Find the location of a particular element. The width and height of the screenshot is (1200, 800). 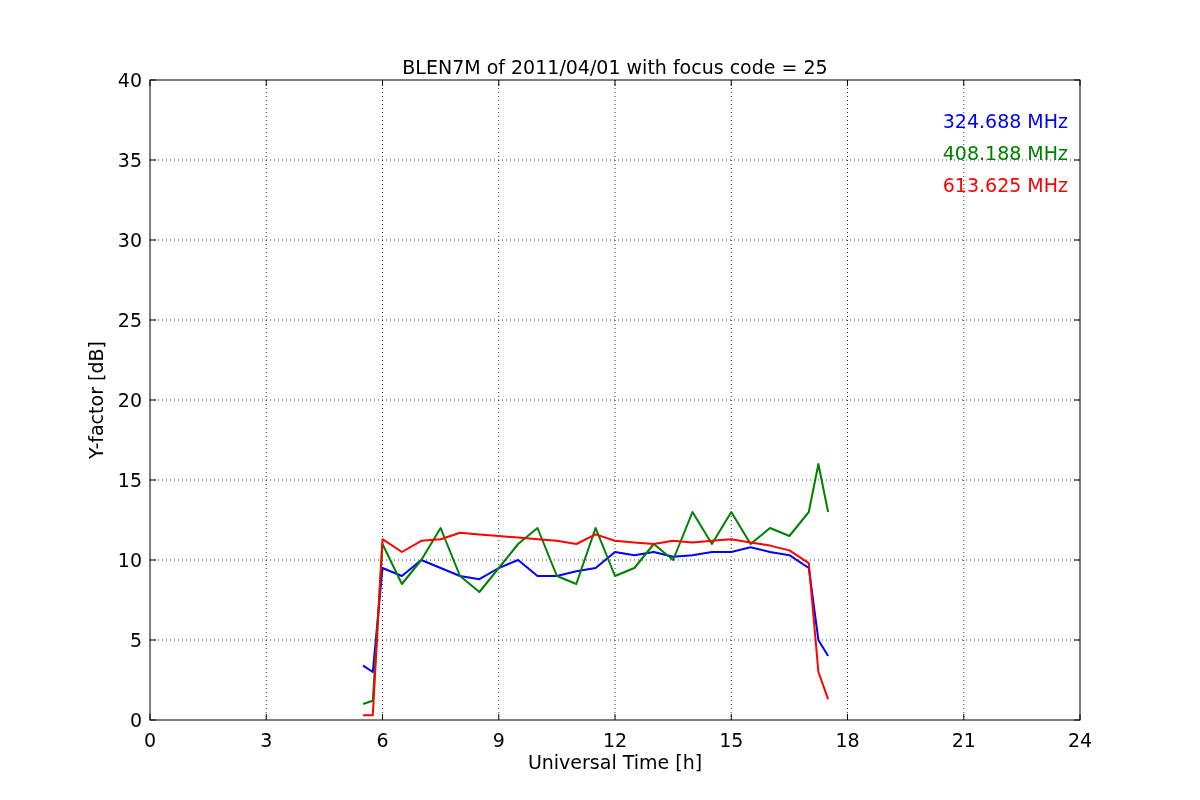

x-tick-label: 6 is located at coordinates (382, 740).